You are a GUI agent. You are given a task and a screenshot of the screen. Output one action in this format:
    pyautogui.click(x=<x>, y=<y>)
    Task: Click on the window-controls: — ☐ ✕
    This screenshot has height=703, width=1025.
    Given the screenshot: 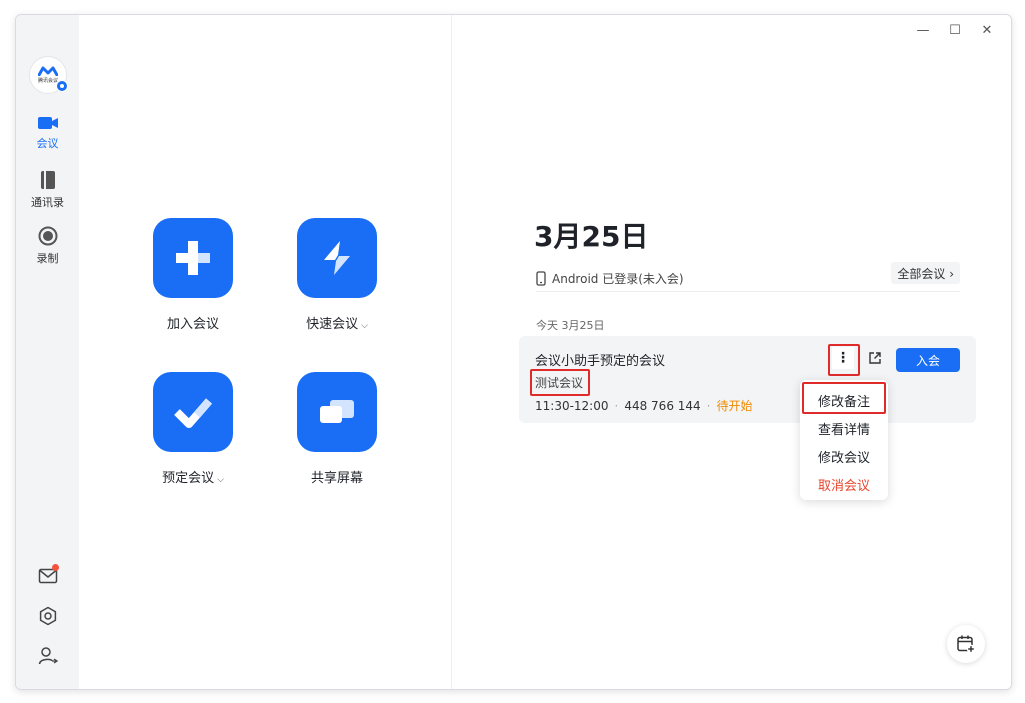 What is the action you would take?
    pyautogui.click(x=955, y=30)
    